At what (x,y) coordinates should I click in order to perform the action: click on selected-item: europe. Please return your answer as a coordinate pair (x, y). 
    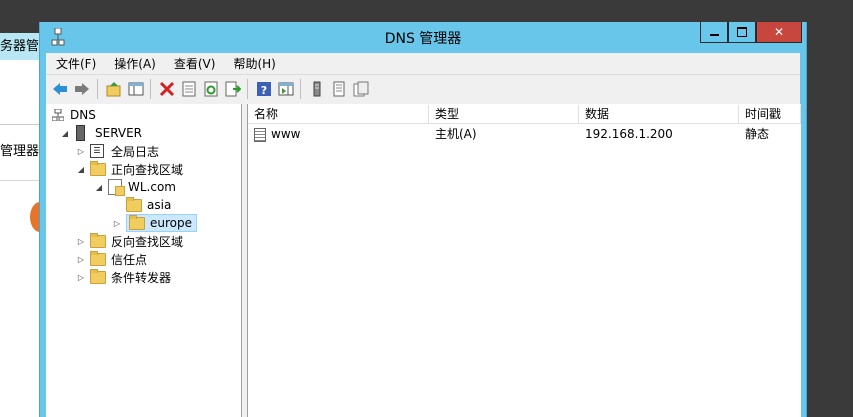
    Looking at the image, I should click on (161, 223).